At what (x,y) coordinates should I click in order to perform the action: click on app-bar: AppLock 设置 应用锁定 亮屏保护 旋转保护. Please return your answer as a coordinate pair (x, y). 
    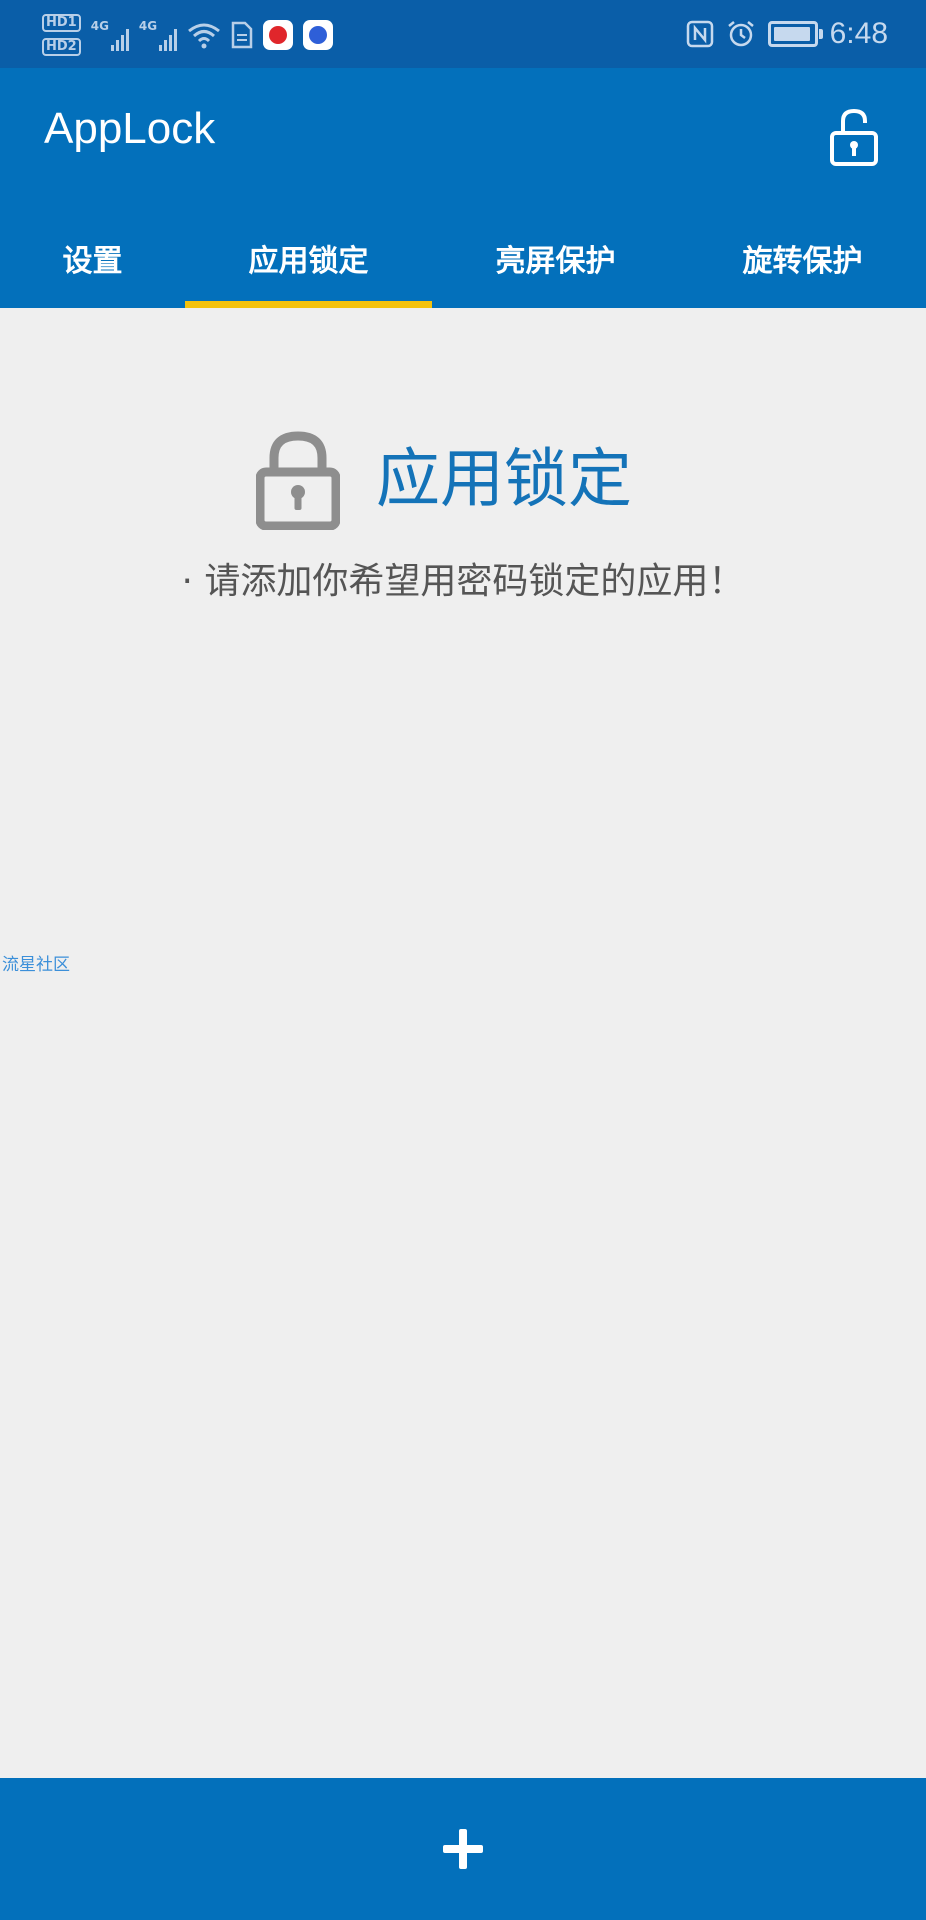
    Looking at the image, I should click on (463, 188).